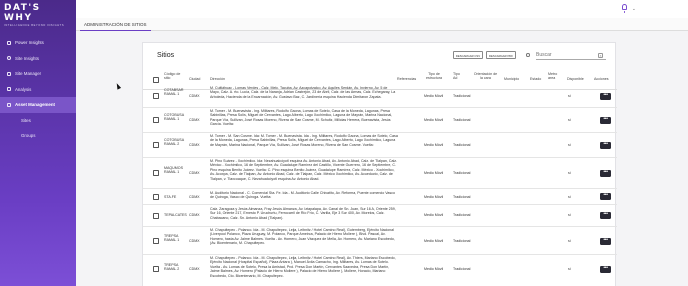  What do you see at coordinates (172, 76) in the screenshot?
I see `col-codigo: Código de sitio` at bounding box center [172, 76].